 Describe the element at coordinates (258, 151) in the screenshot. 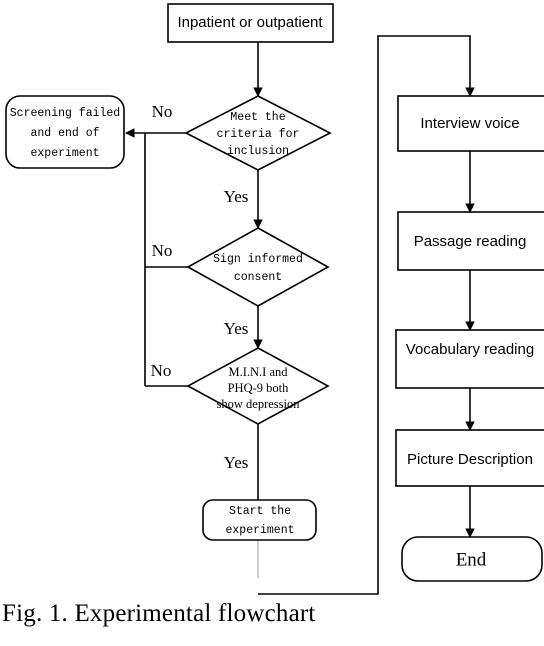

I see `node-decision-inclusion-line3: inclusion` at that location.